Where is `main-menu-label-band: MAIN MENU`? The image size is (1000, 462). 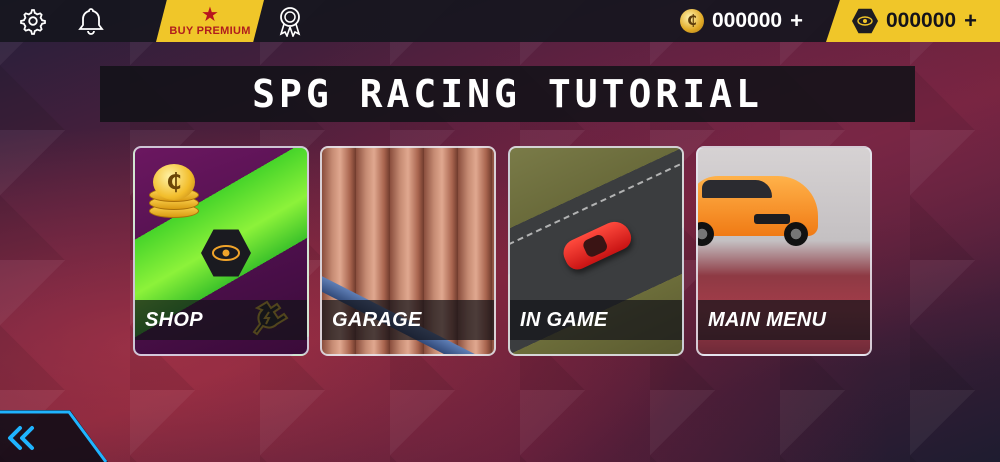 main-menu-label-band: MAIN MENU is located at coordinates (784, 320).